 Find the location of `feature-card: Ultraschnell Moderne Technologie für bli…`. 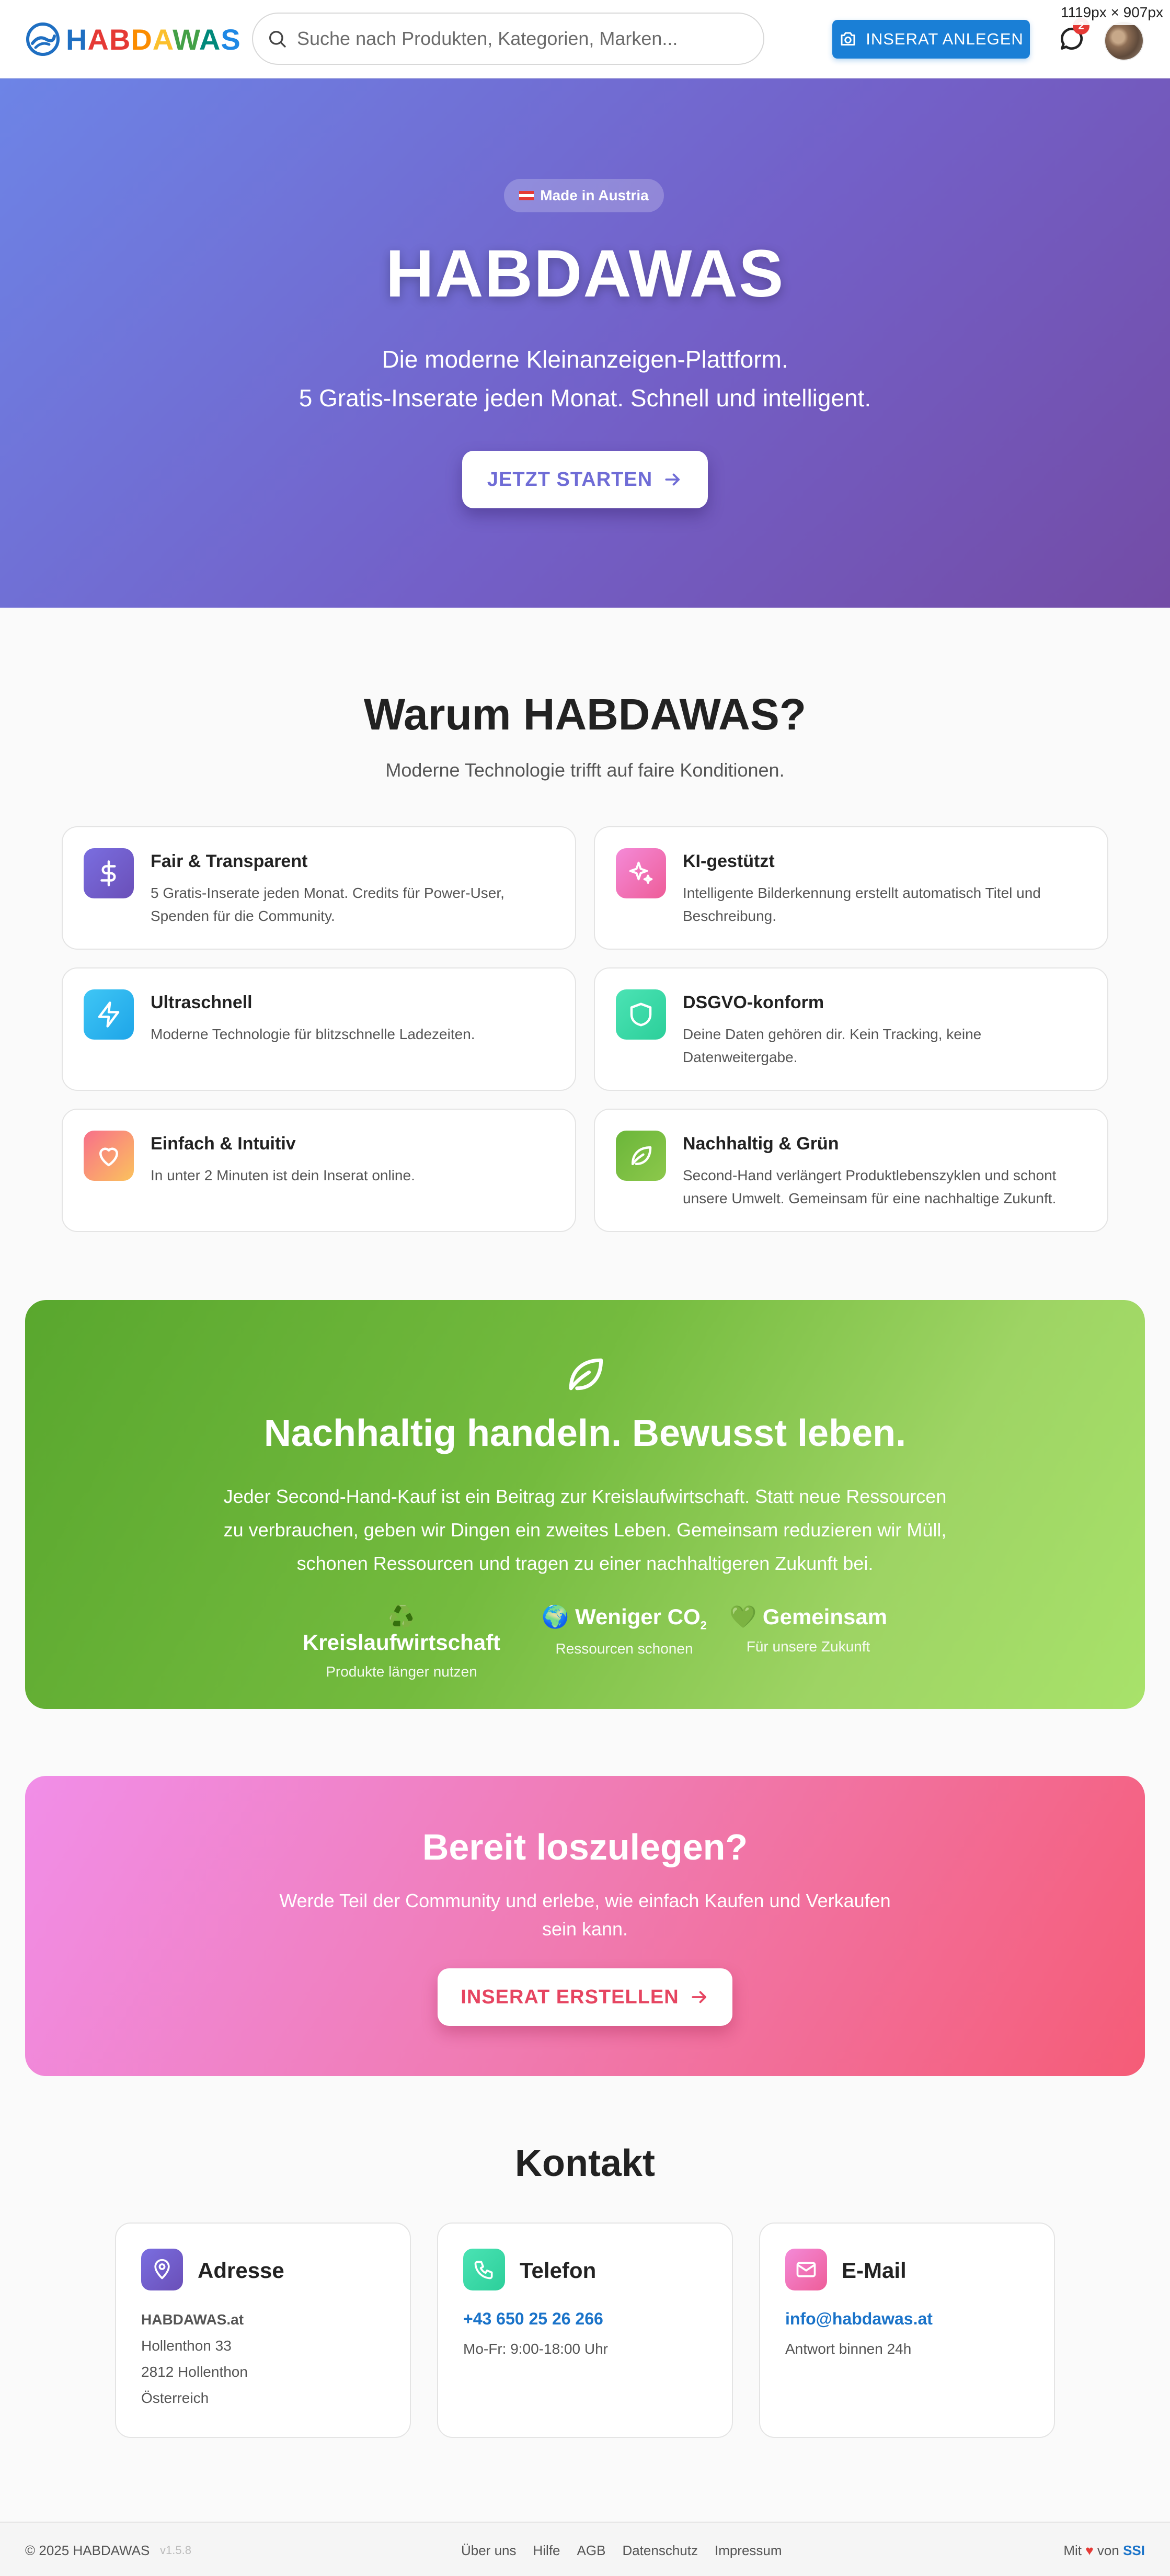

feature-card: Ultraschnell Moderne Technologie für bli… is located at coordinates (319, 1029).